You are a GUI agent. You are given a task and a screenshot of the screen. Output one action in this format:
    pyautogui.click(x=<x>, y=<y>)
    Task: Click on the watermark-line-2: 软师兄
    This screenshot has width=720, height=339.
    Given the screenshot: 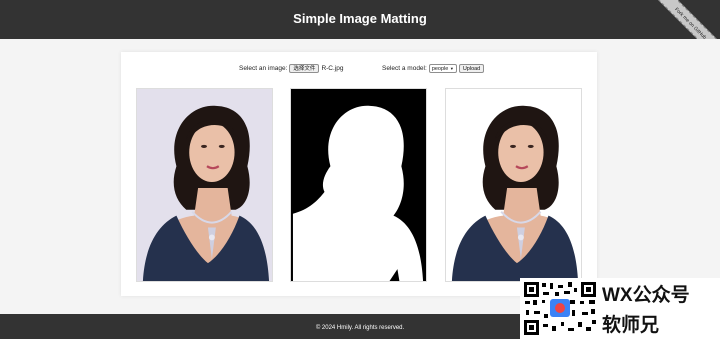 What is the action you would take?
    pyautogui.click(x=631, y=325)
    